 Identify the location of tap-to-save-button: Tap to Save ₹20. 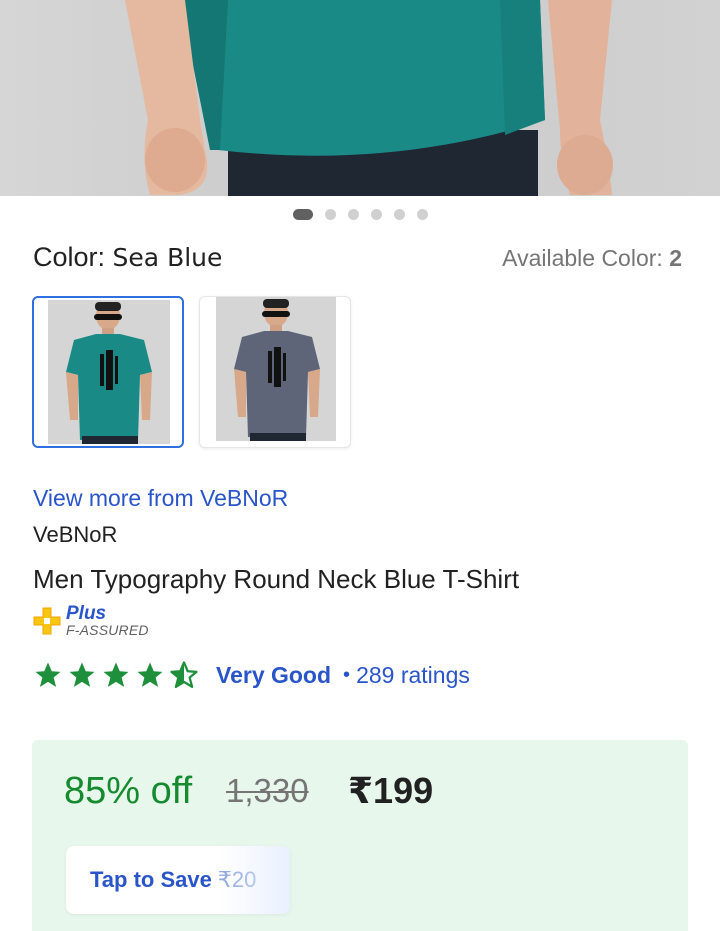
(178, 880).